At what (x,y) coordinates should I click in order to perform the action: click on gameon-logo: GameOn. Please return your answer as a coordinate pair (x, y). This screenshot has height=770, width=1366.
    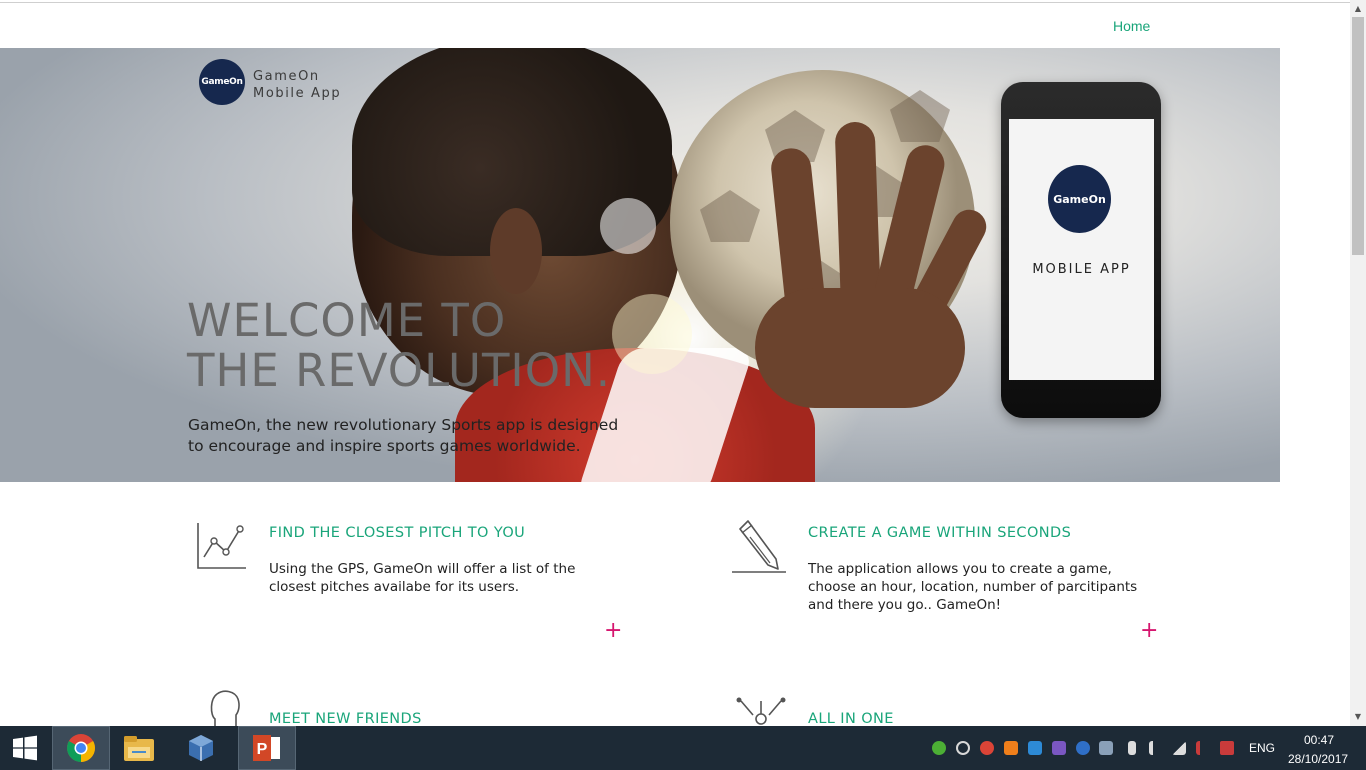
    Looking at the image, I should click on (222, 82).